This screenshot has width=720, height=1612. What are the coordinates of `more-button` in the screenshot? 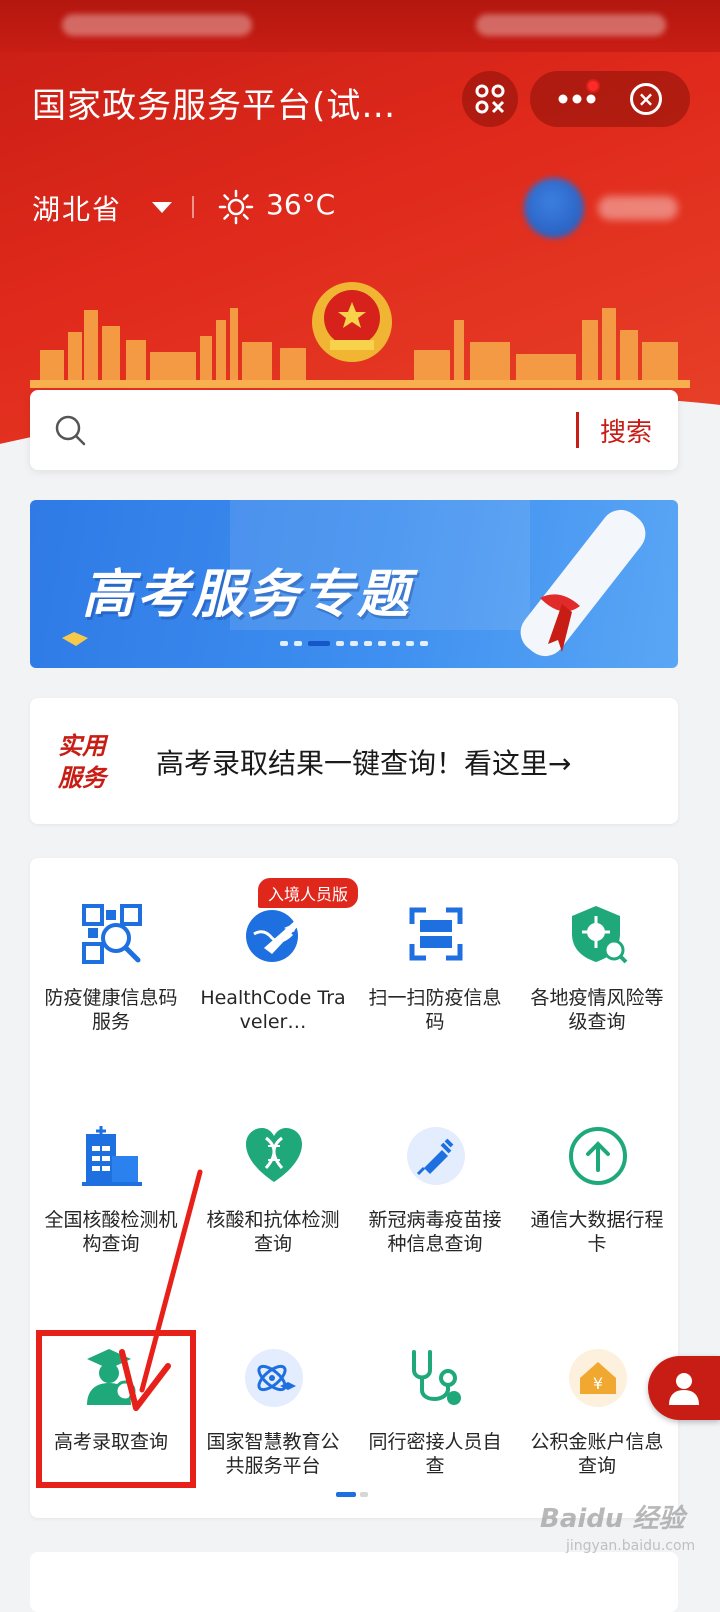 It's located at (577, 99).